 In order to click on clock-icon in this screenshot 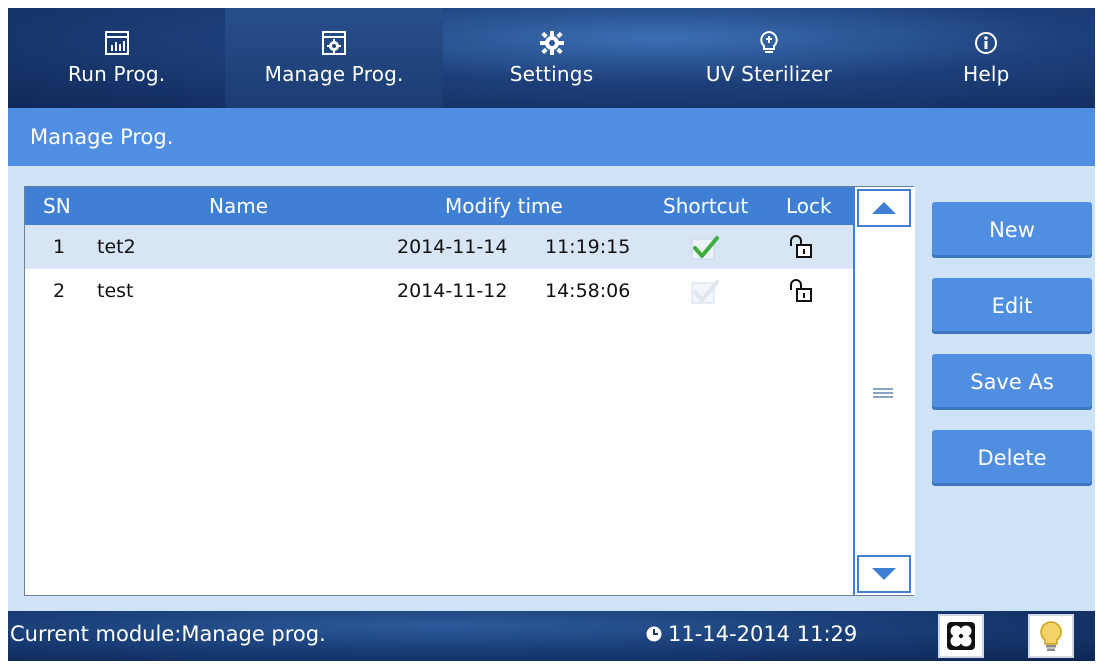, I will do `click(654, 634)`.